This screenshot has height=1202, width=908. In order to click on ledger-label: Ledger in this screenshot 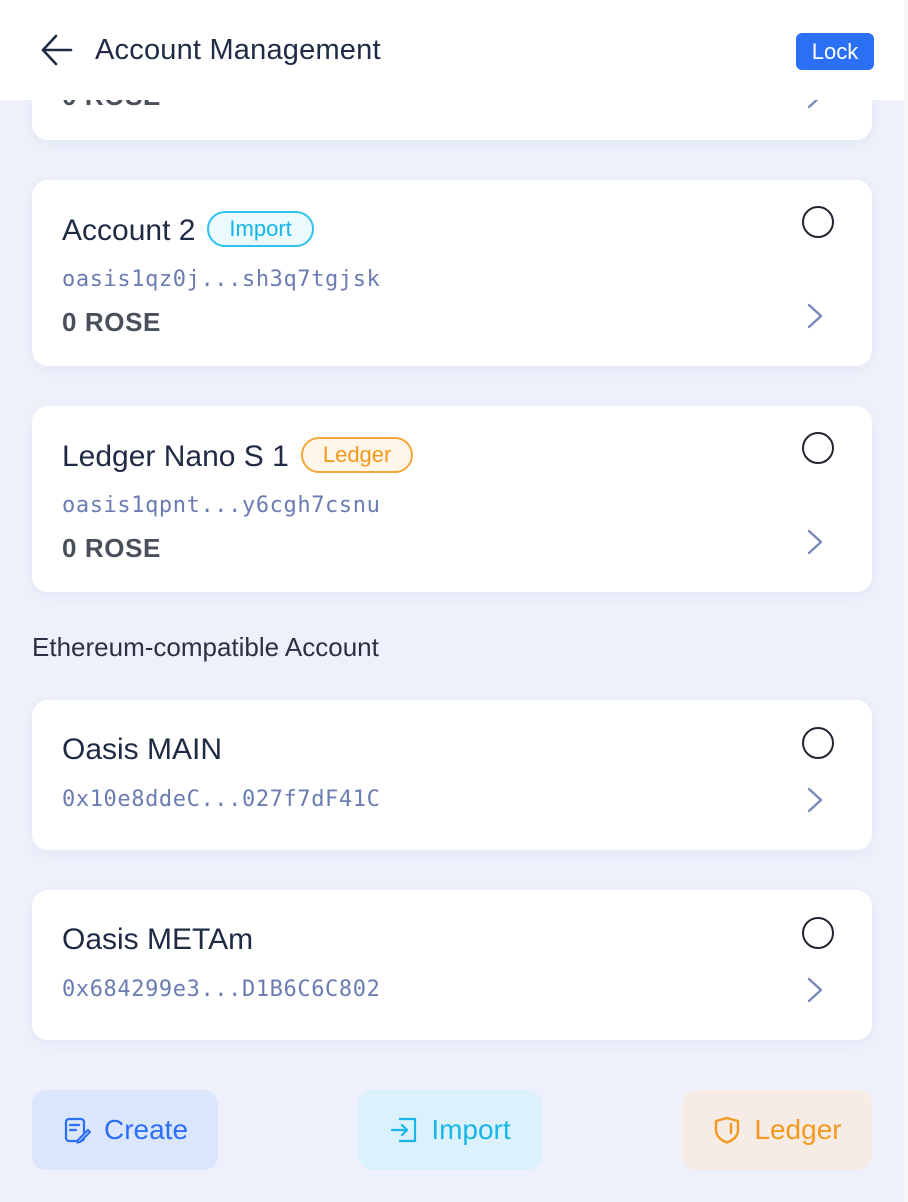, I will do `click(798, 1129)`.